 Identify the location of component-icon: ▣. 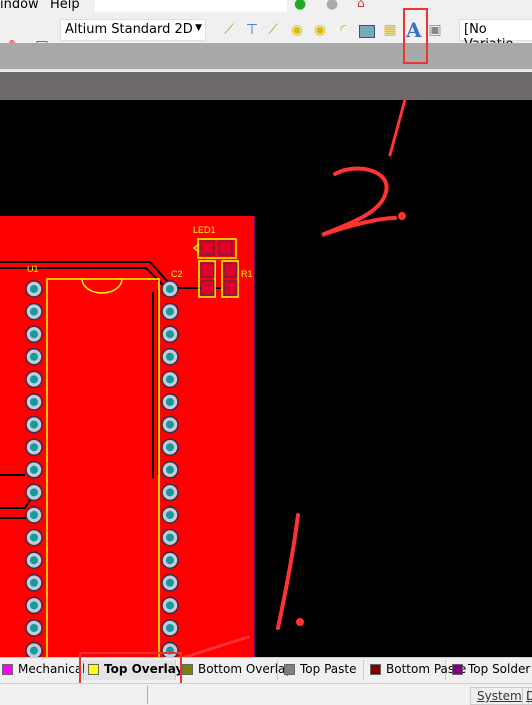
(435, 30).